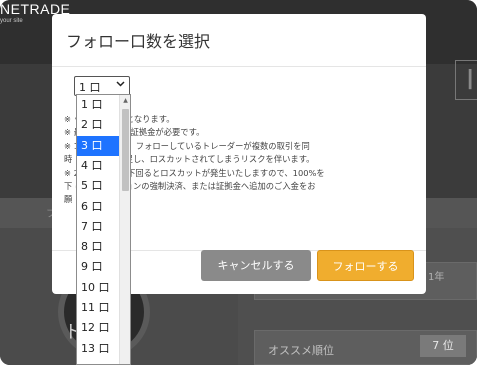 The width and height of the screenshot is (477, 365). What do you see at coordinates (98, 349) in the screenshot?
I see `dropdown-option: 13 口` at bounding box center [98, 349].